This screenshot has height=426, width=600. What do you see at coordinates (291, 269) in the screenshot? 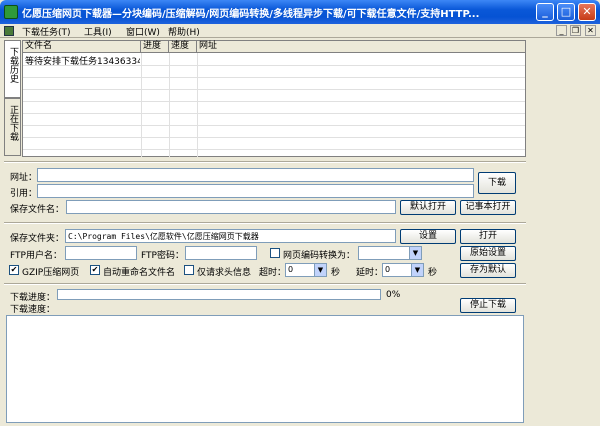
I see `timeout-value: 0` at bounding box center [291, 269].